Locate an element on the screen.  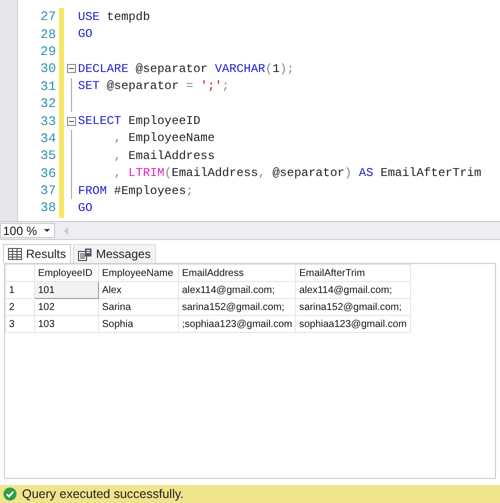
table-cell: 103 is located at coordinates (66, 324).